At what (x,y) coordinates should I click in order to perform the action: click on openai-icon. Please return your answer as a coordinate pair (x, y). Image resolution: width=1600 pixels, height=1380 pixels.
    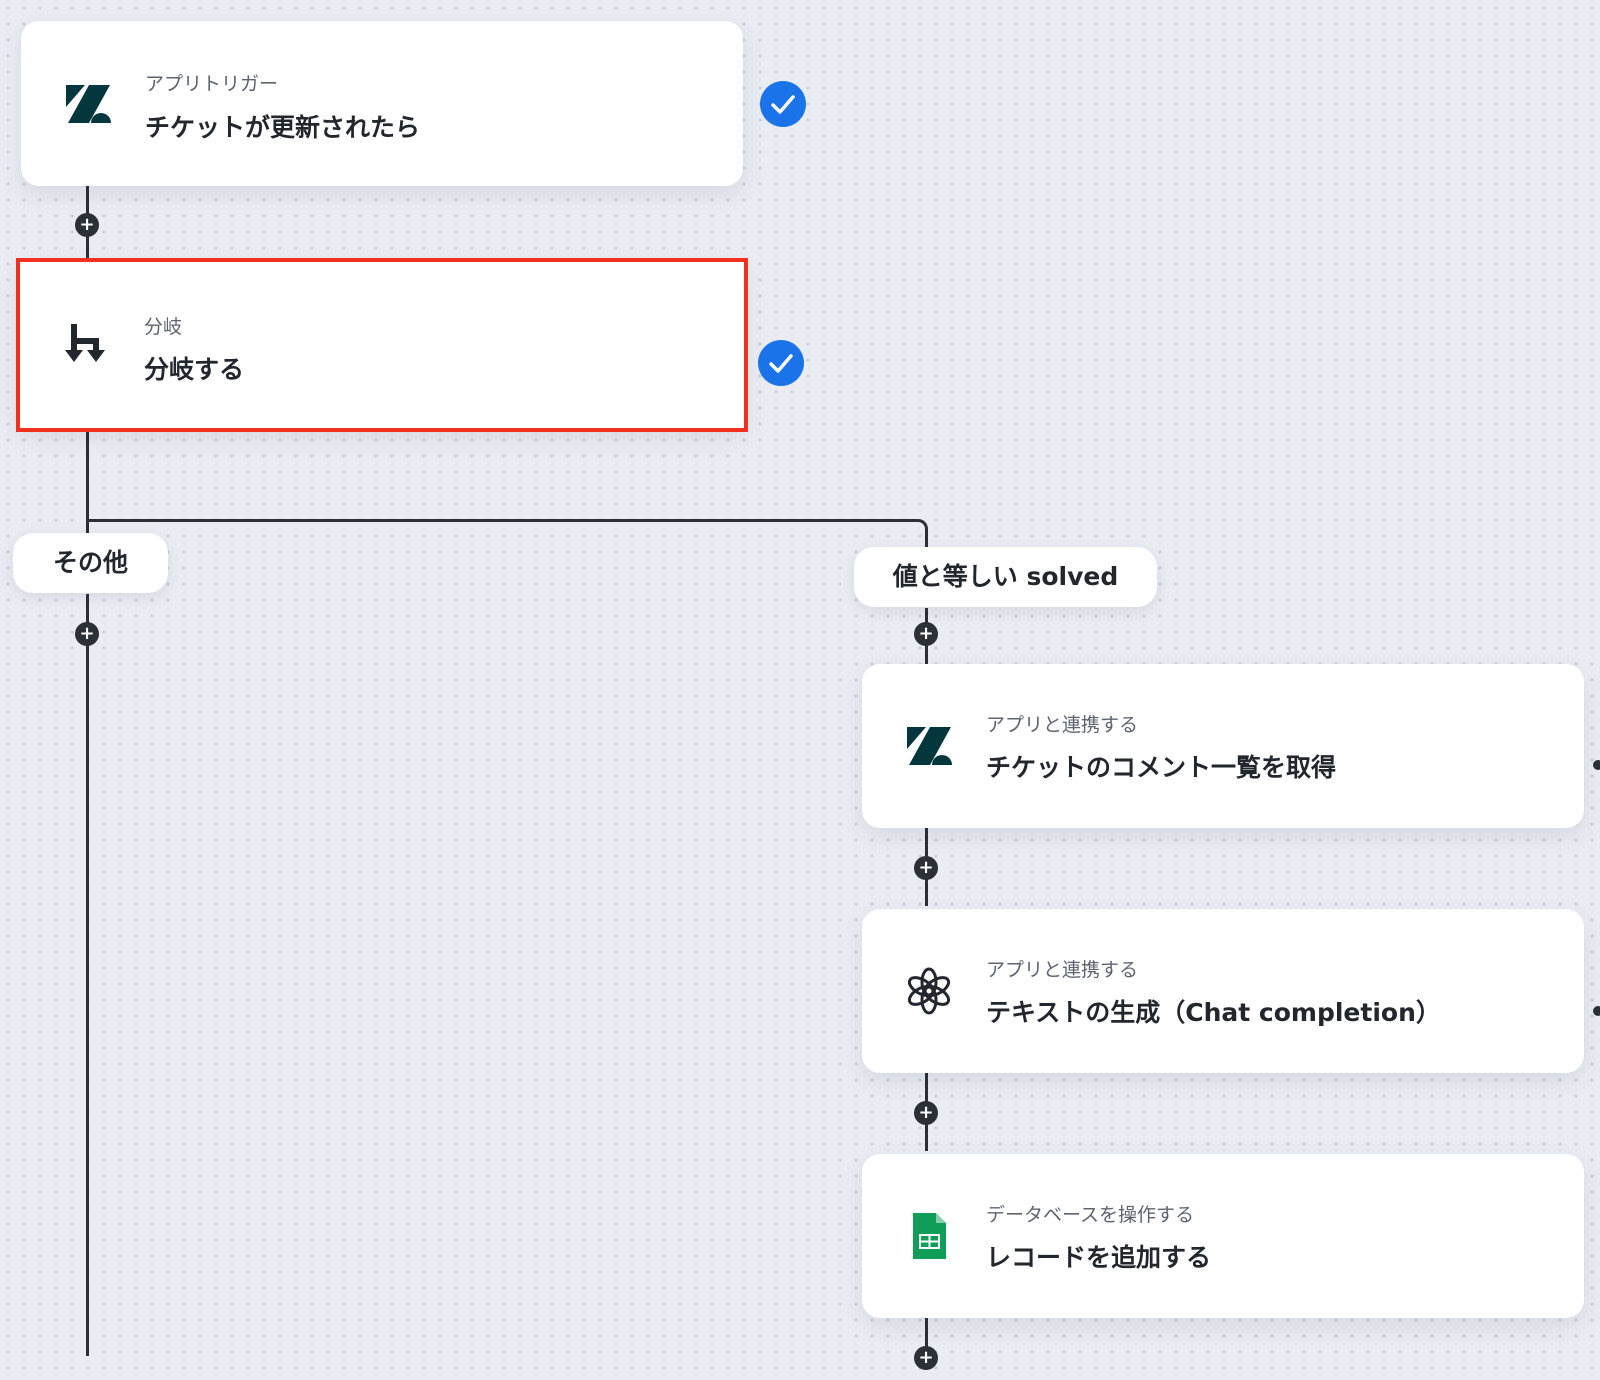
    Looking at the image, I should click on (929, 991).